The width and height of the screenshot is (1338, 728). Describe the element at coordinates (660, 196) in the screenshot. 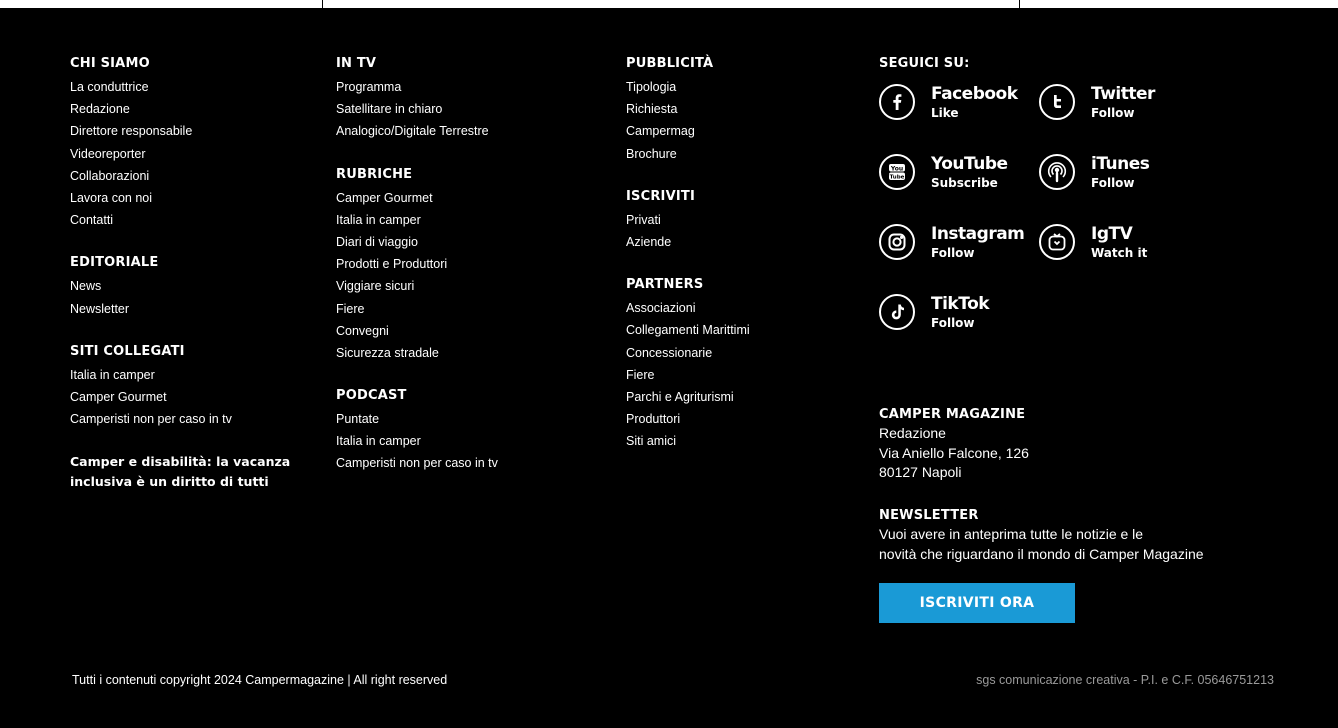

I see `section-heading: ISCRIVITI` at that location.